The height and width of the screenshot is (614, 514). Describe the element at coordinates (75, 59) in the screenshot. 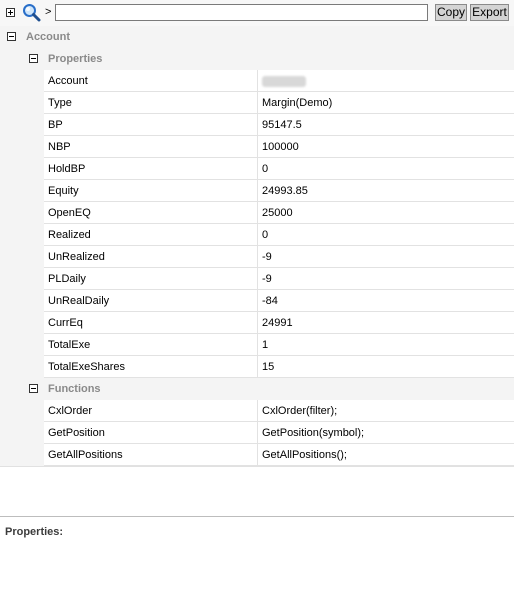

I see `tree-node-label: Properties` at that location.